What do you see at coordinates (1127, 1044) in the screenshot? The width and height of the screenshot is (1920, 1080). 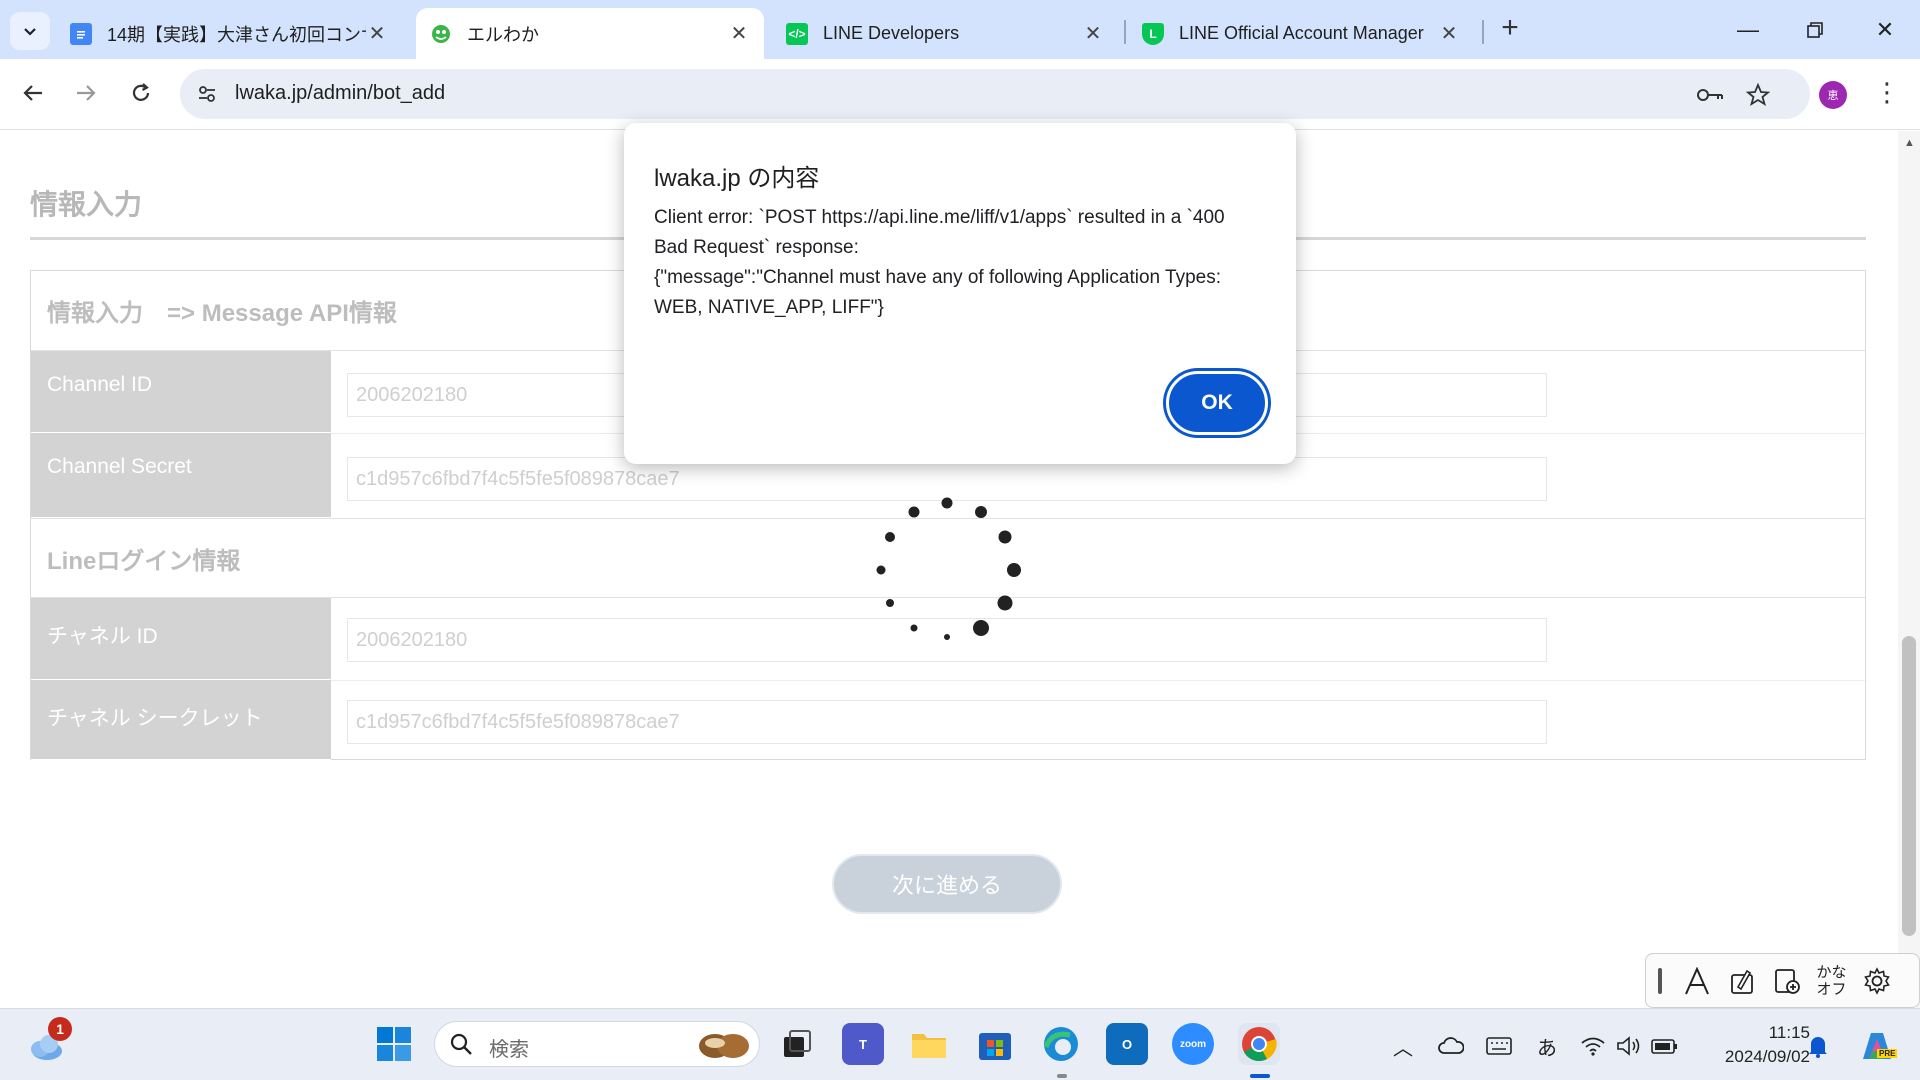 I see `outlook-icon: O` at bounding box center [1127, 1044].